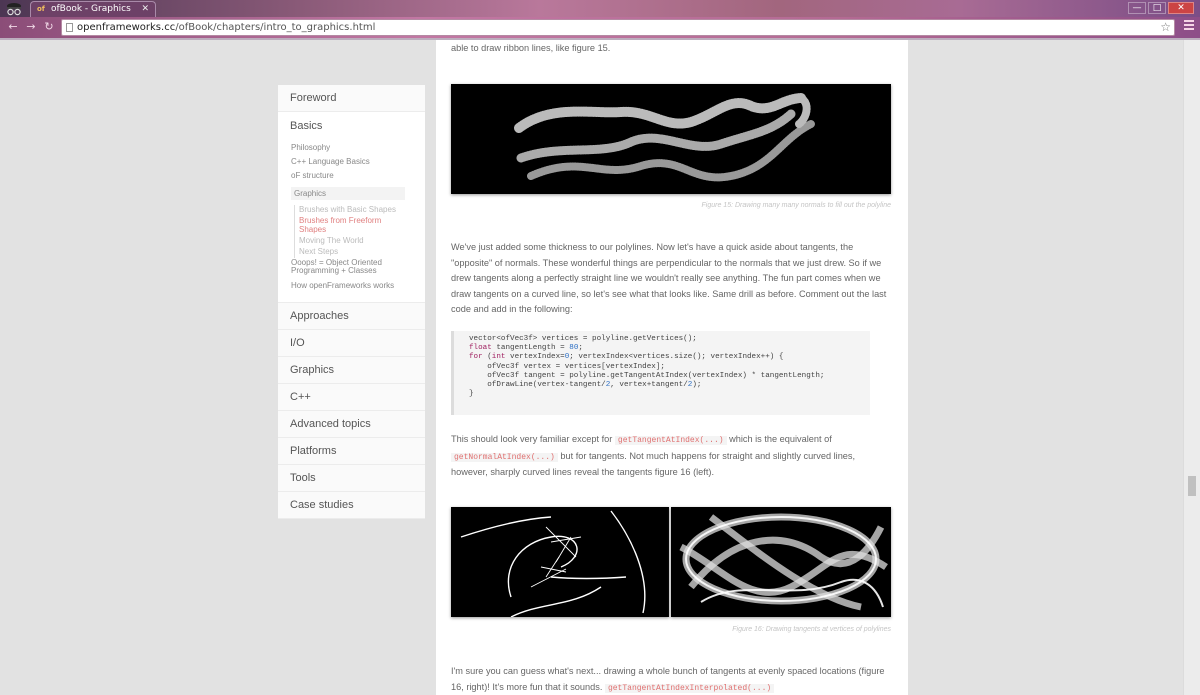 The height and width of the screenshot is (695, 1200). What do you see at coordinates (498, 357) in the screenshot?
I see `code-keyword: int` at bounding box center [498, 357].